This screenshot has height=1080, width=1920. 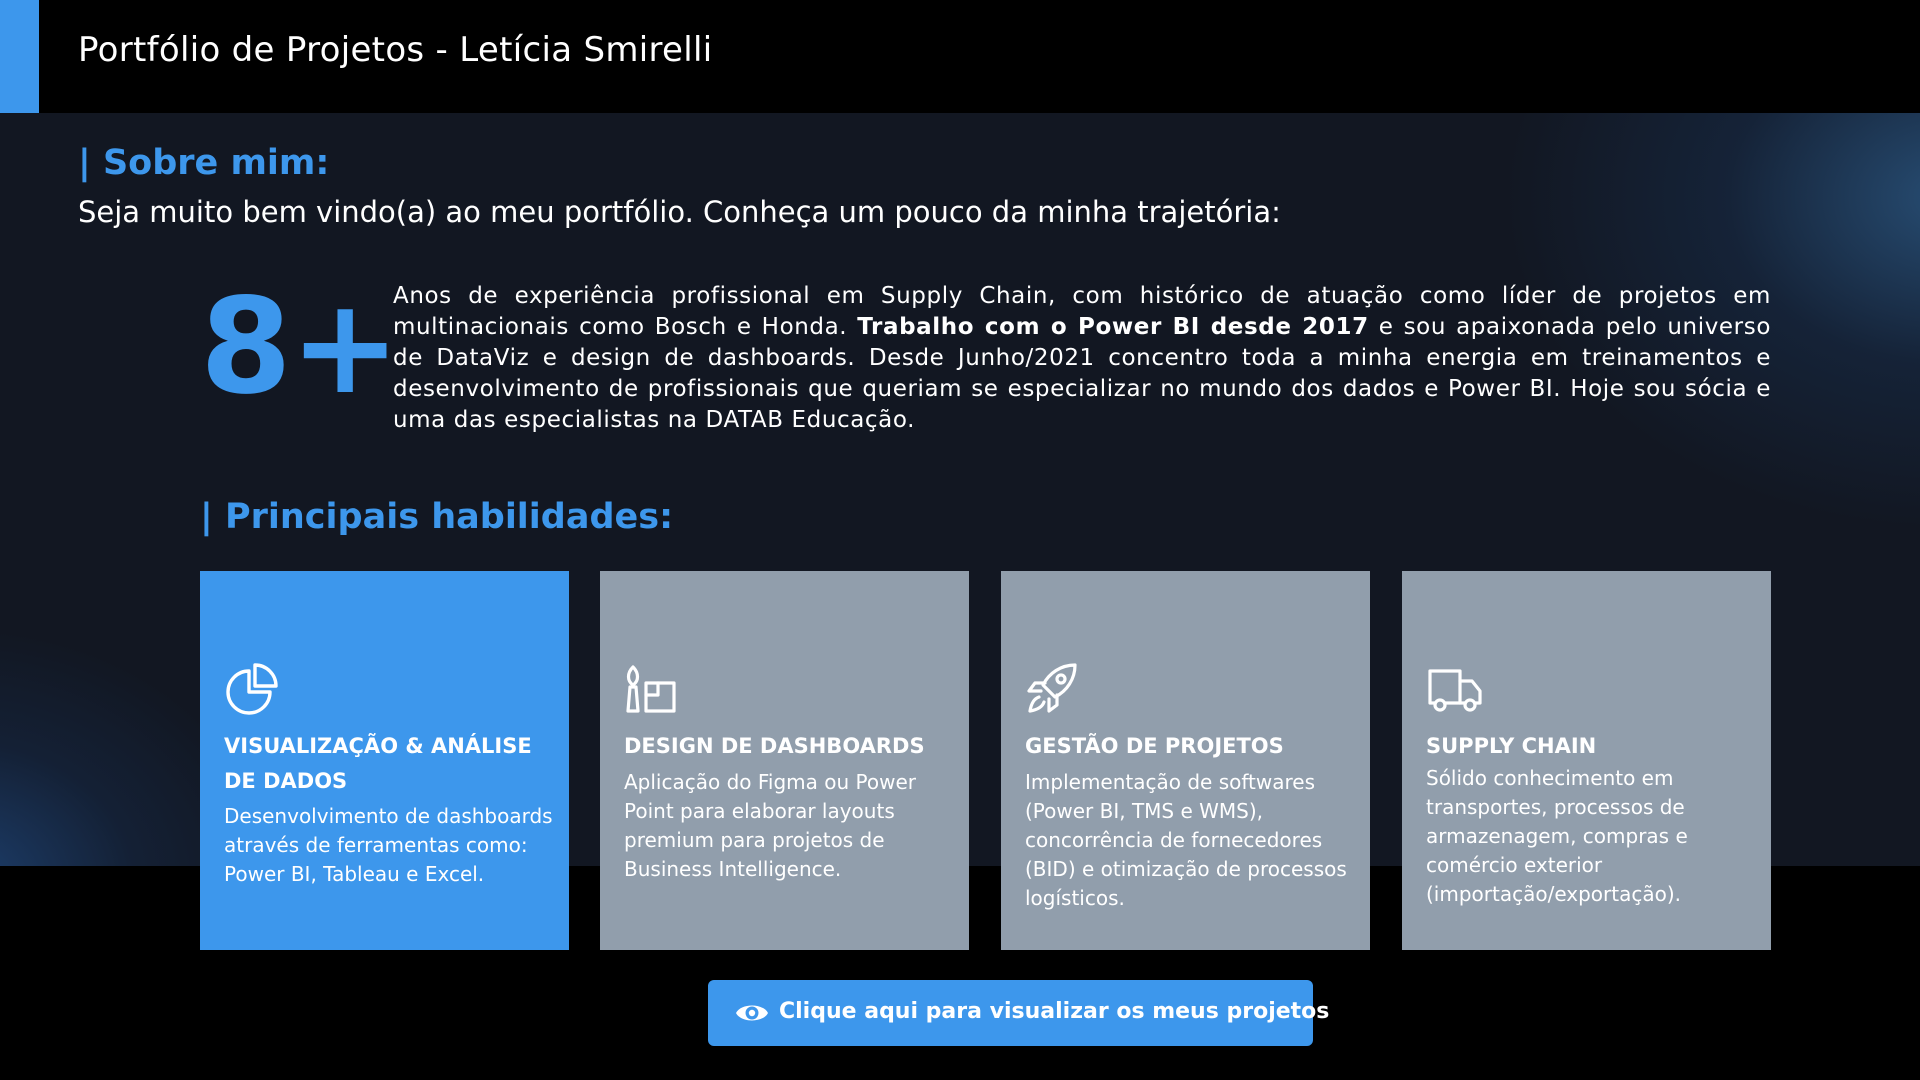 I want to click on skills-section-title: | Principais habilidades:, so click(x=437, y=517).